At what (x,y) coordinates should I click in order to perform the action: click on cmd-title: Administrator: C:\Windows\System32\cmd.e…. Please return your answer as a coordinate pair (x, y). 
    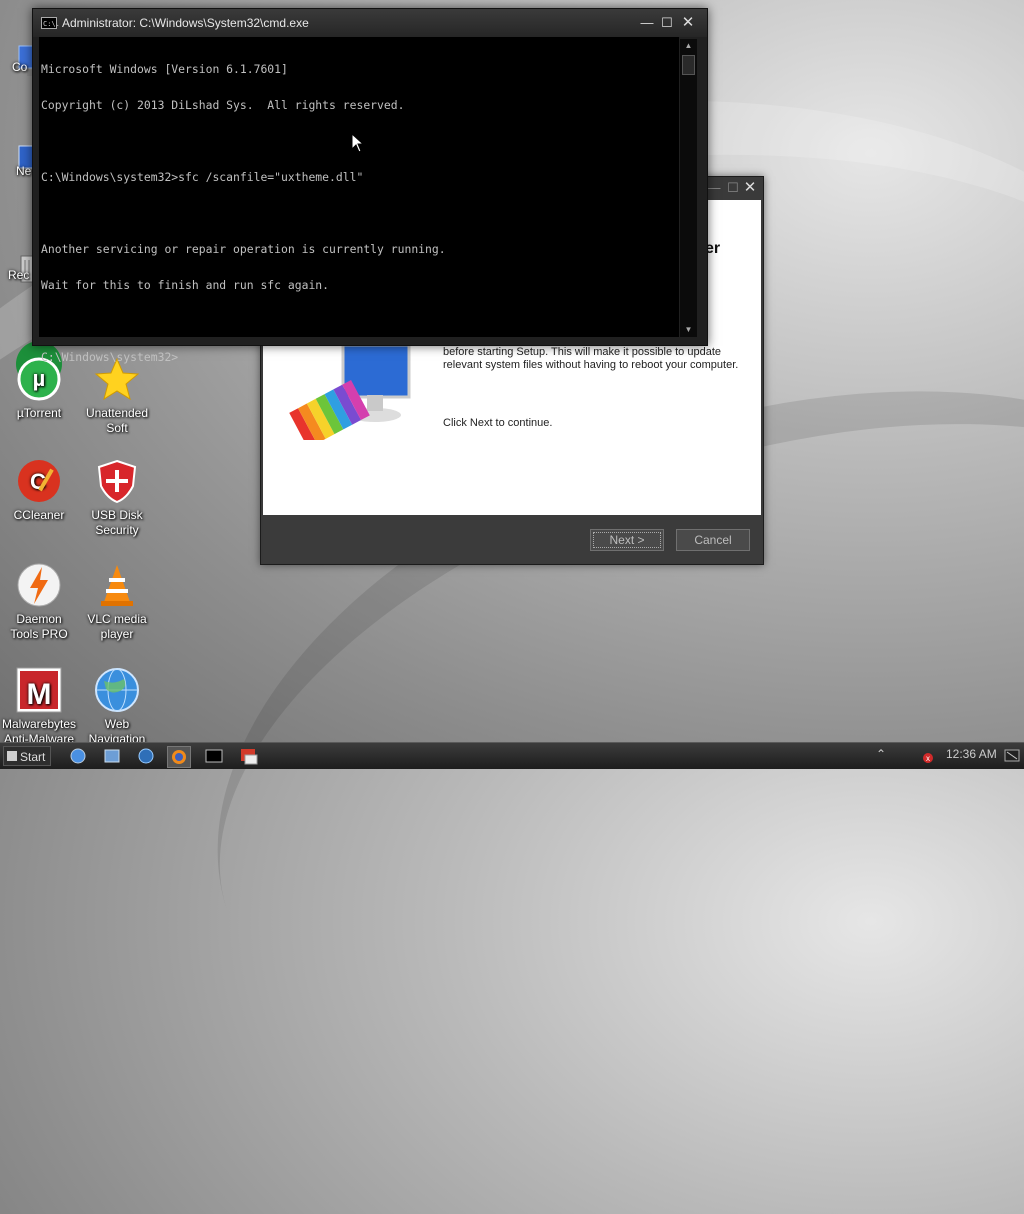
    Looking at the image, I should click on (185, 23).